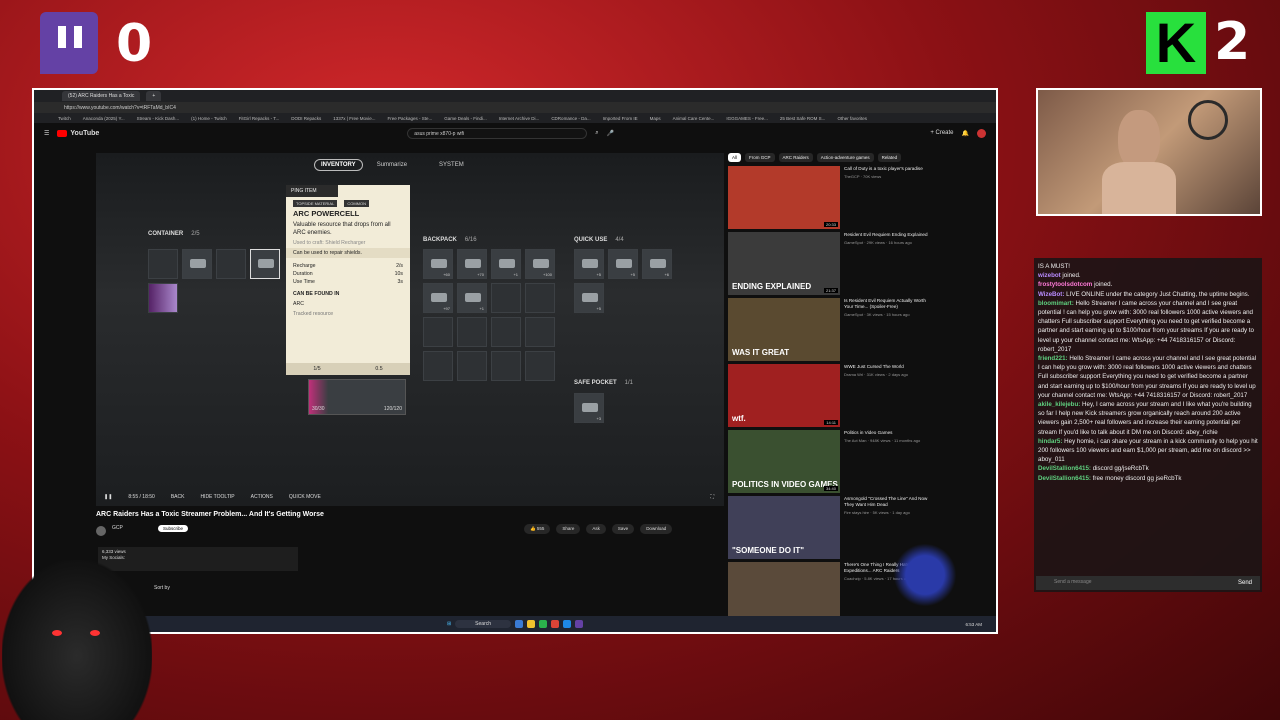 The height and width of the screenshot is (720, 1280). I want to click on download-button: Download, so click(656, 529).